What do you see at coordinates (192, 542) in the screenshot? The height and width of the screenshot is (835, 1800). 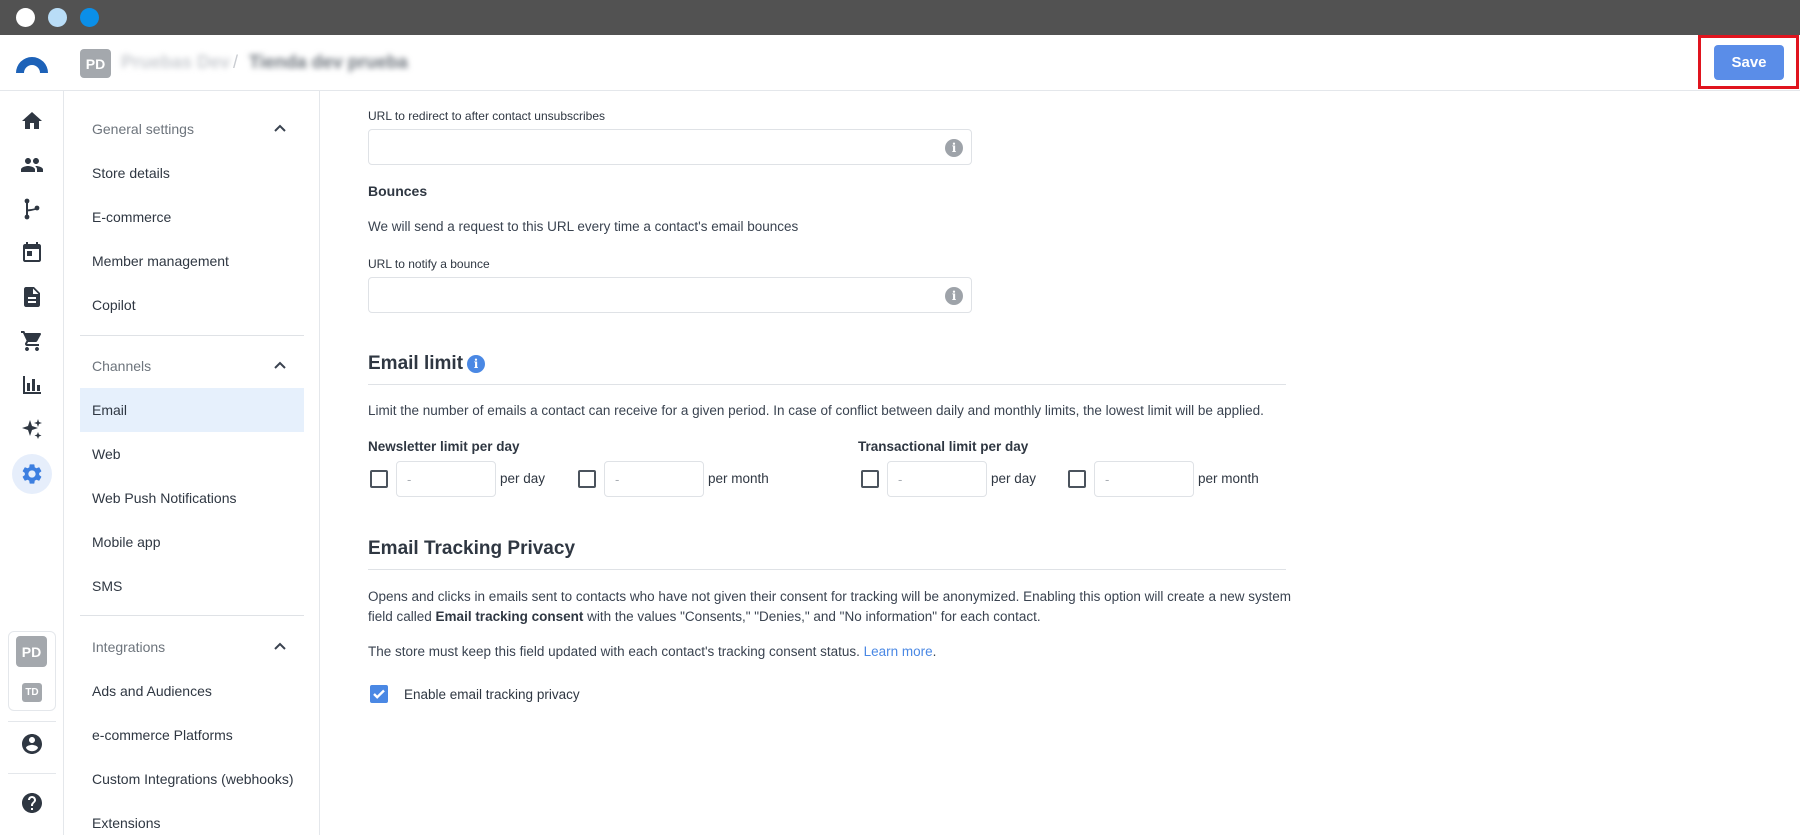 I see `menu-item-mobile-app: Mobile app` at bounding box center [192, 542].